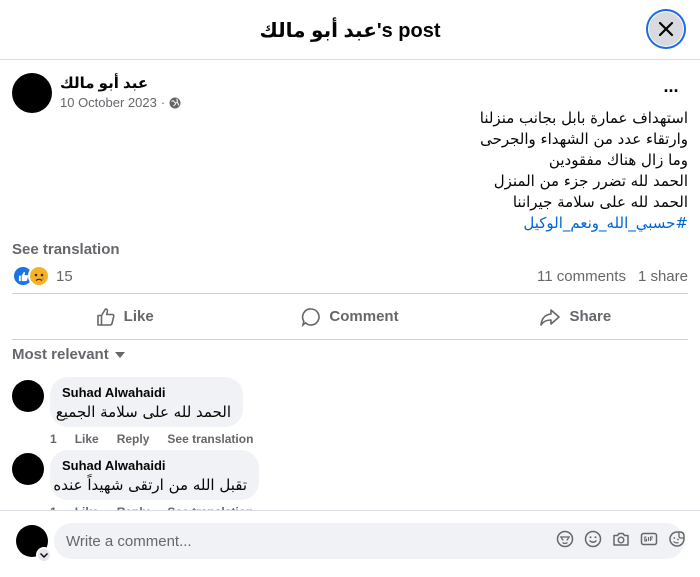 Image resolution: width=700 pixels, height=577 pixels. Describe the element at coordinates (584, 139) in the screenshot. I see `post-line: وارتقاء عدد من الشهداء والجرحى` at that location.